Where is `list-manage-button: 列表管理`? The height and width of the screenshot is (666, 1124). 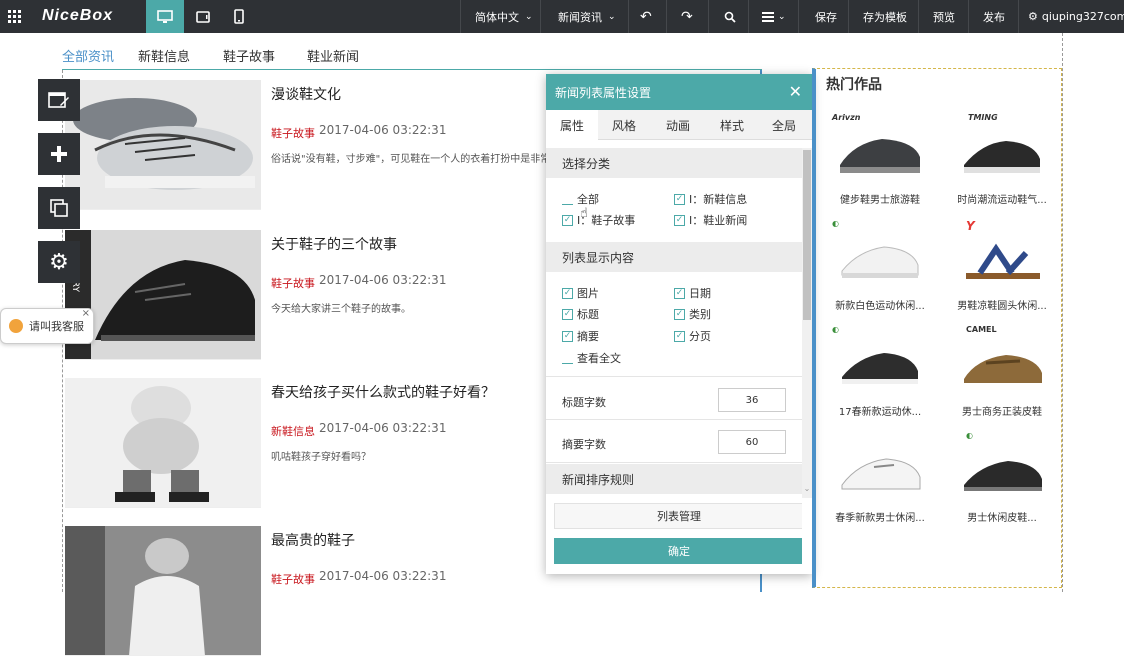
list-manage-button: 列表管理 is located at coordinates (678, 516).